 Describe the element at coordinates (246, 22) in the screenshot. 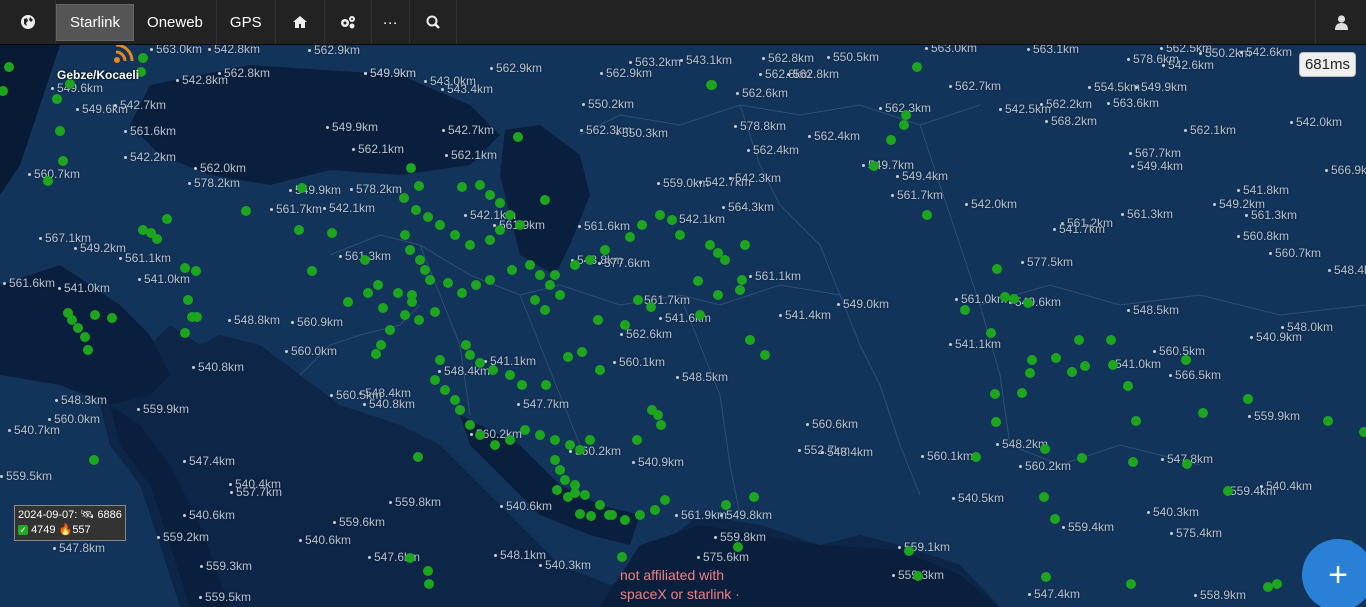

I see `tab-gps: GPS` at that location.